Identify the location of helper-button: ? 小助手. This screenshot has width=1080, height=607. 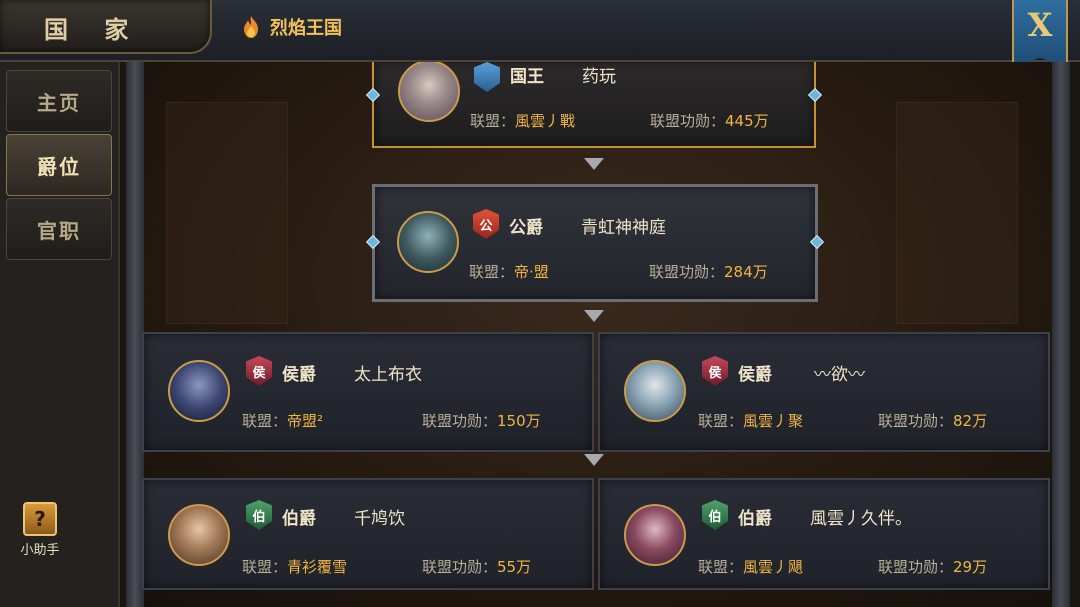
(40, 530).